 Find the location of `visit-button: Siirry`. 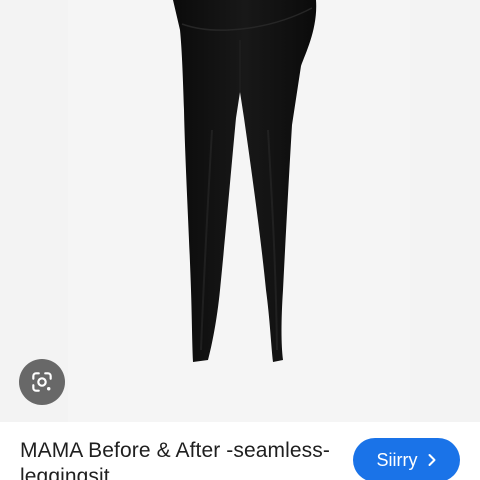

visit-button: Siirry is located at coordinates (406, 459).